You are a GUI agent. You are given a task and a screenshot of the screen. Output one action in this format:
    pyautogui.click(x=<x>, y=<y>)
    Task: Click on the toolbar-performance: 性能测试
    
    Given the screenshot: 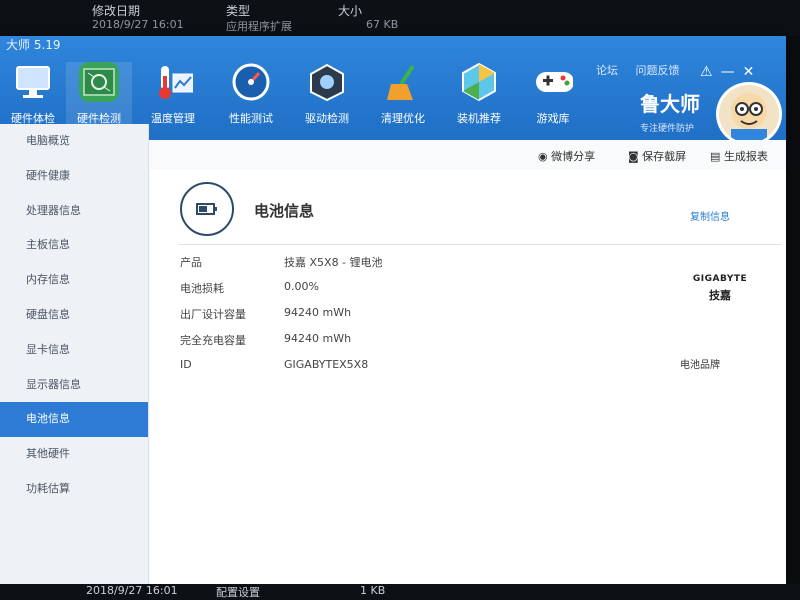 What is the action you would take?
    pyautogui.click(x=251, y=98)
    